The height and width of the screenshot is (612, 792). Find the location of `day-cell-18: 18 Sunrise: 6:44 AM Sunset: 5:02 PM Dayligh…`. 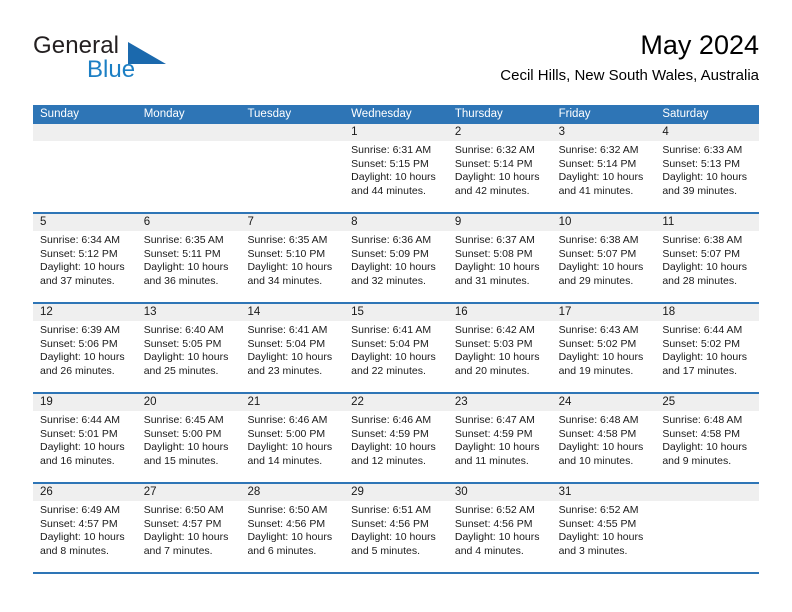

day-cell-18: 18 Sunrise: 6:44 AM Sunset: 5:02 PM Dayligh… is located at coordinates (707, 348).